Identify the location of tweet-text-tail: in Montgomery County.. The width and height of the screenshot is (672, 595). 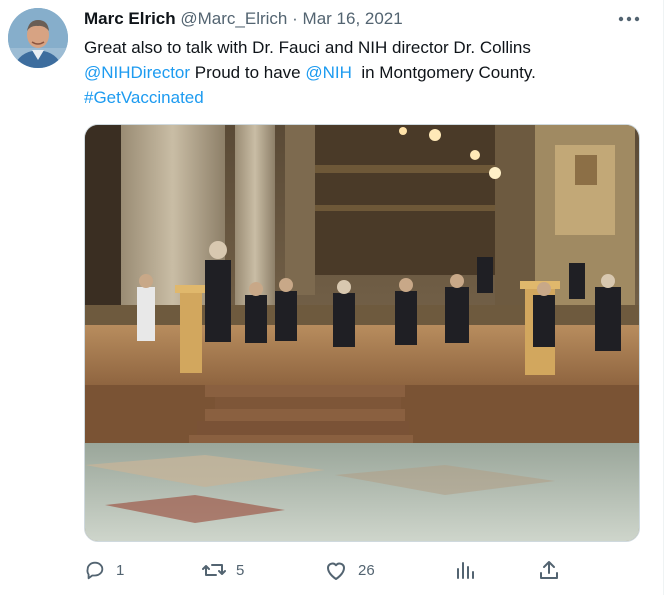
(443, 72).